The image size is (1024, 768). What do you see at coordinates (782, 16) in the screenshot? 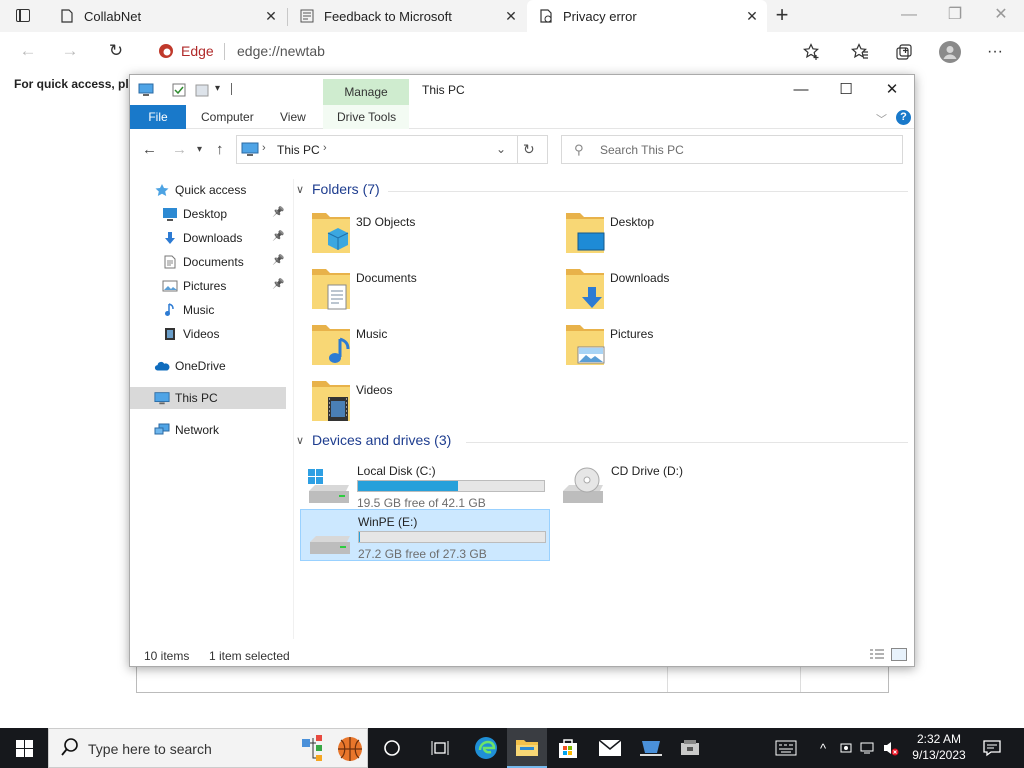
I see `new-tab-button: +` at bounding box center [782, 16].